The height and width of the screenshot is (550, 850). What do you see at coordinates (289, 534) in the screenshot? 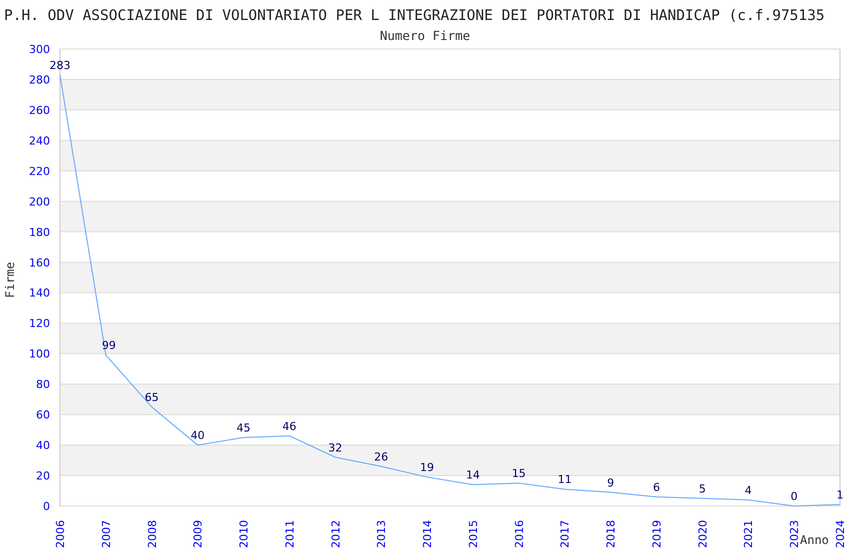
I see `x-tick-label: 2011` at bounding box center [289, 534].